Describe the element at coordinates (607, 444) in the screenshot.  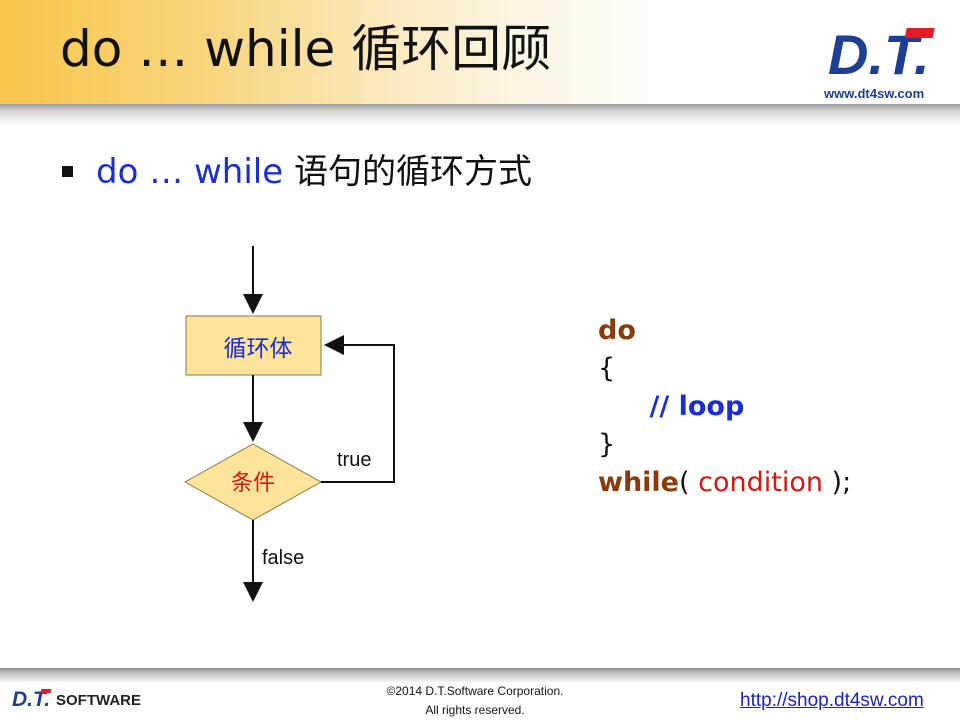
I see `code-close-brace: }` at that location.